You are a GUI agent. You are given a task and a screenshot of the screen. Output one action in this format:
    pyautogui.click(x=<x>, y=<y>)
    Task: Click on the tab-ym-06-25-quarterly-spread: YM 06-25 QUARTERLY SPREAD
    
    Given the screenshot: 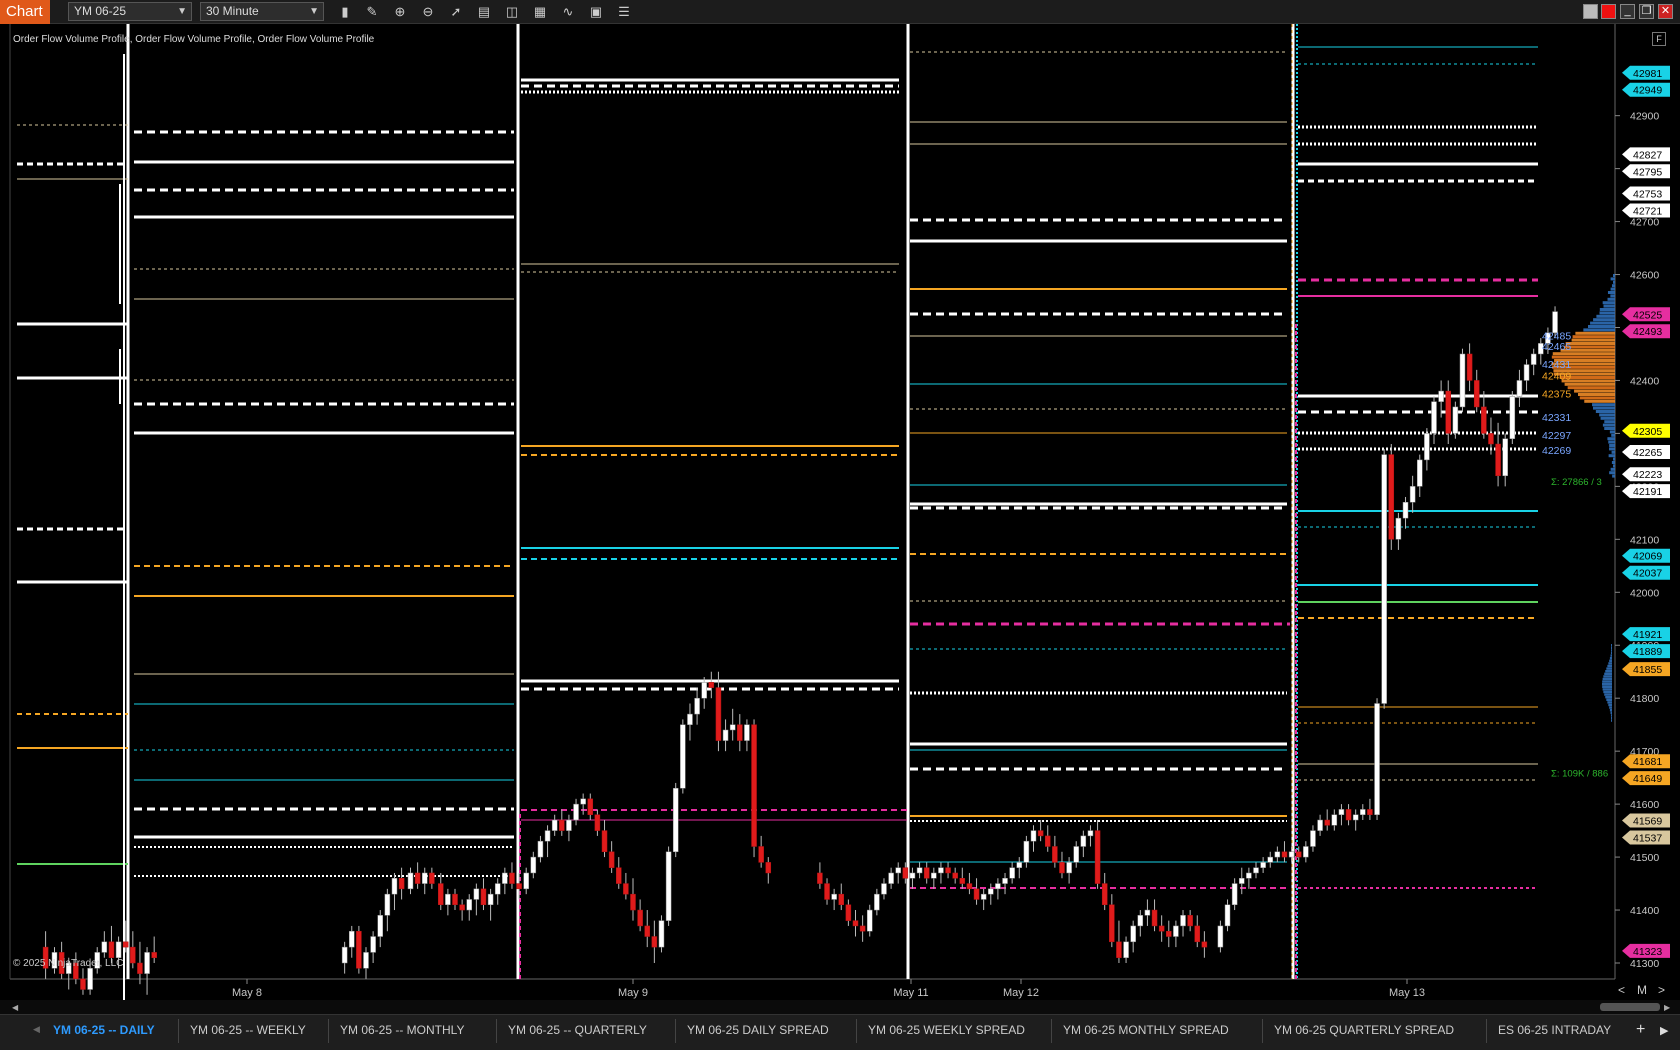 What is the action you would take?
    pyautogui.click(x=1364, y=1030)
    